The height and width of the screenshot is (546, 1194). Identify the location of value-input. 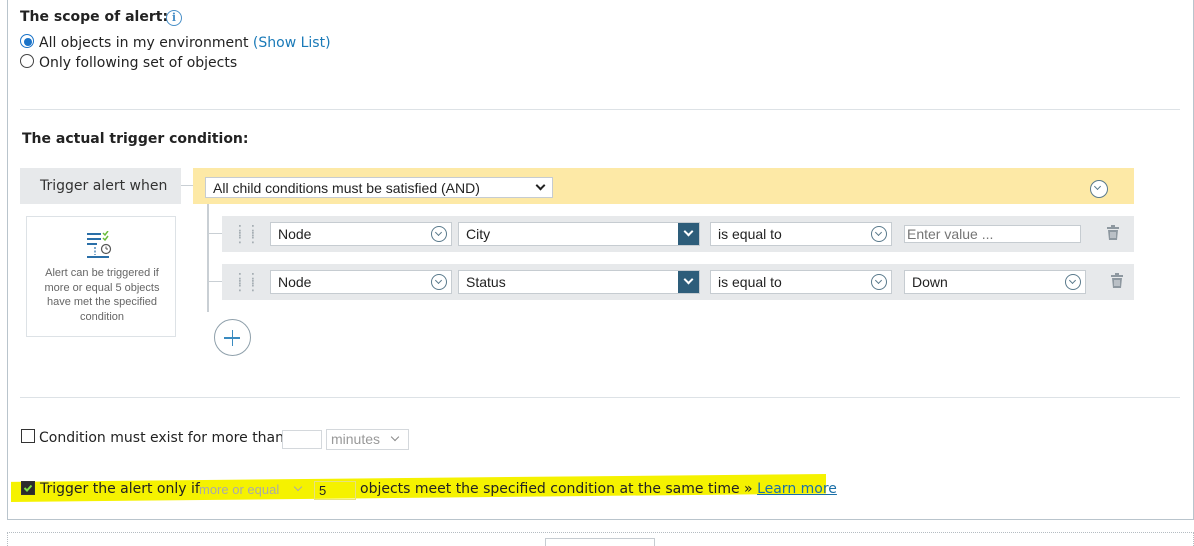
(992, 234).